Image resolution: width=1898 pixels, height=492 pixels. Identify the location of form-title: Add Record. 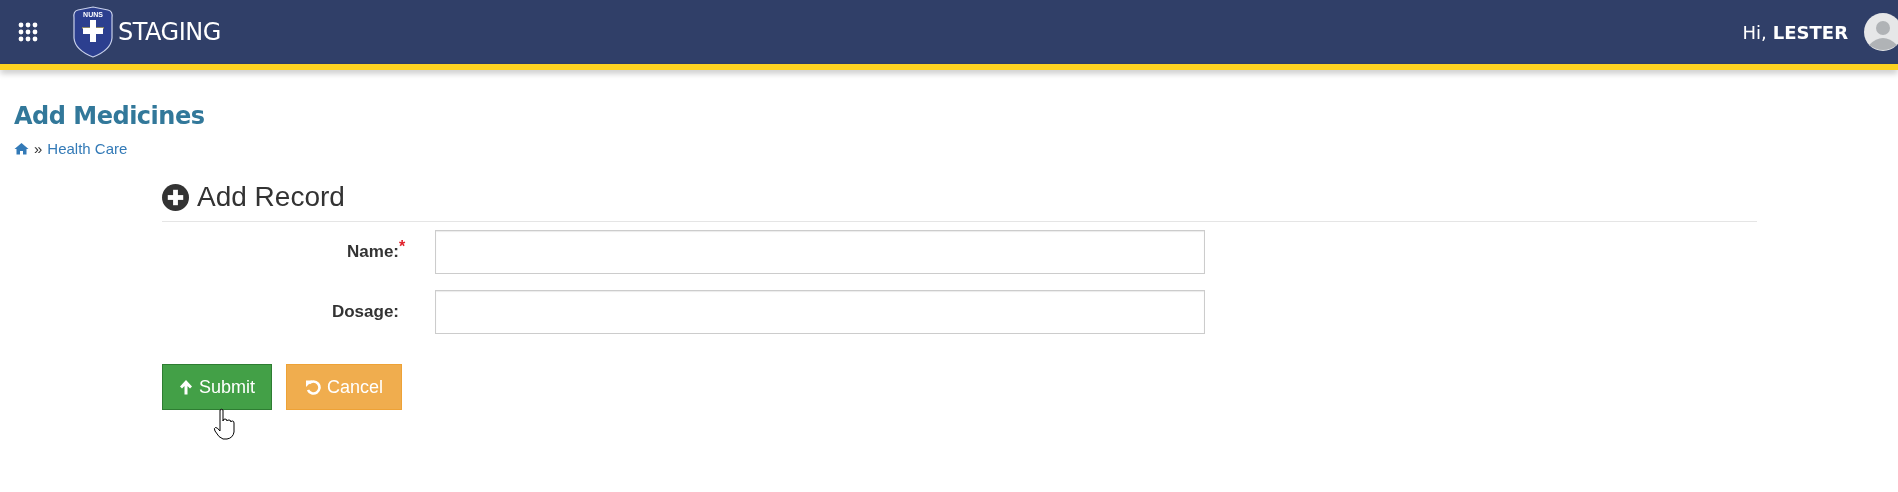
(271, 197).